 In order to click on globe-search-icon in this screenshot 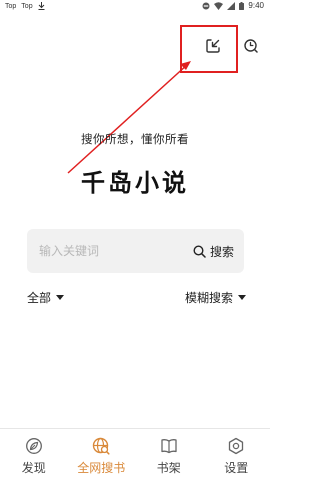, I will do `click(101, 446)`.